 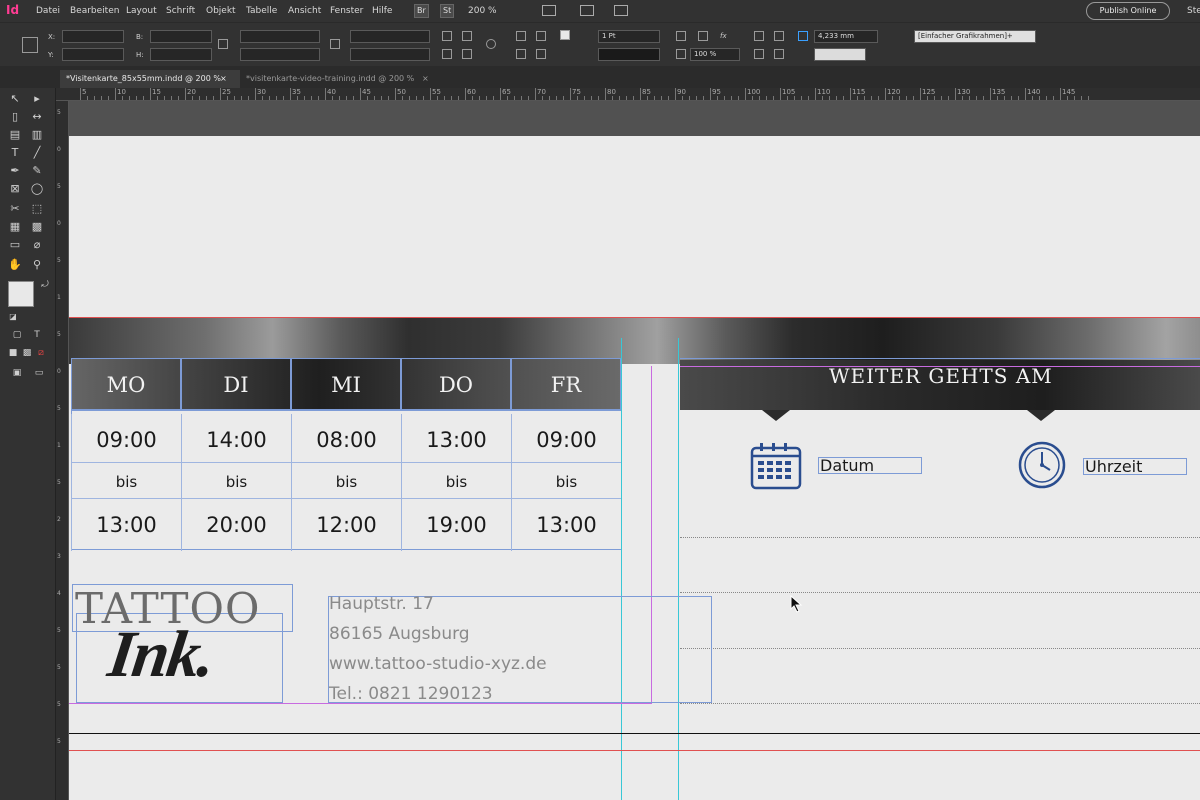 I want to click on tab-visitenkarte-85x55: *Visitenkarte_85x55mm.indd @ 200 % ×, so click(x=150, y=79).